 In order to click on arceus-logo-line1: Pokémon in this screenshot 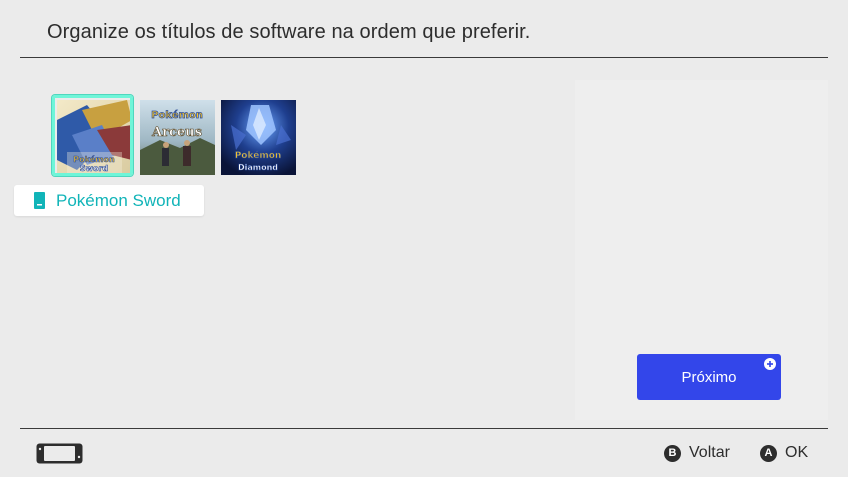, I will do `click(177, 115)`.